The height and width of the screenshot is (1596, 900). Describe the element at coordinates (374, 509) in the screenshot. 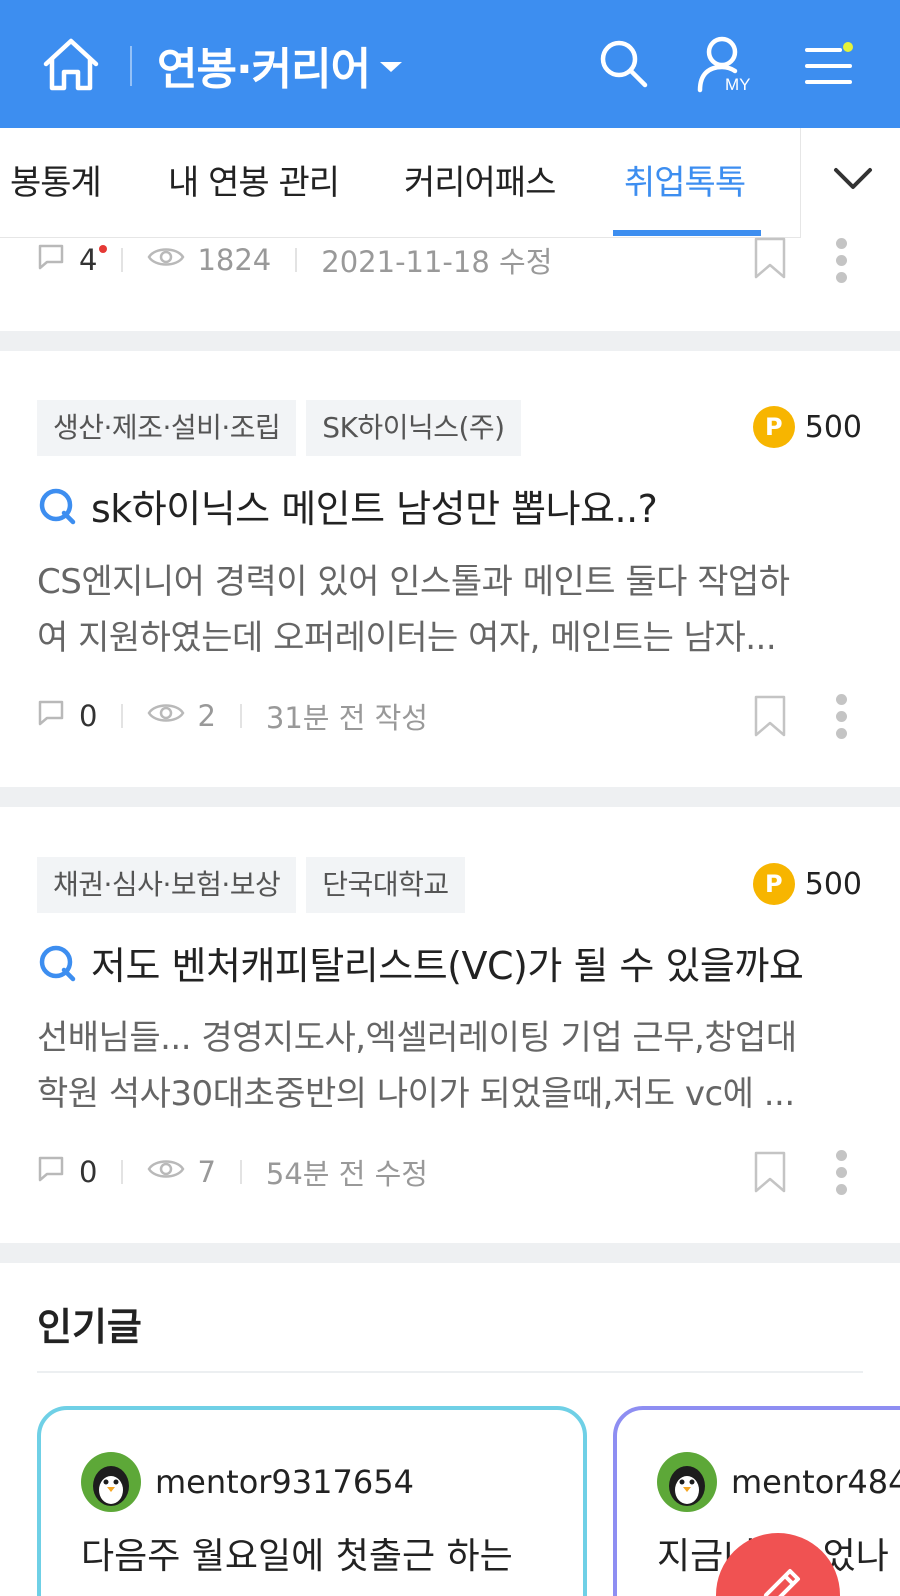

I see `post-title-text: sk하이닉스 메인트 남성만 뽑나요..?` at that location.